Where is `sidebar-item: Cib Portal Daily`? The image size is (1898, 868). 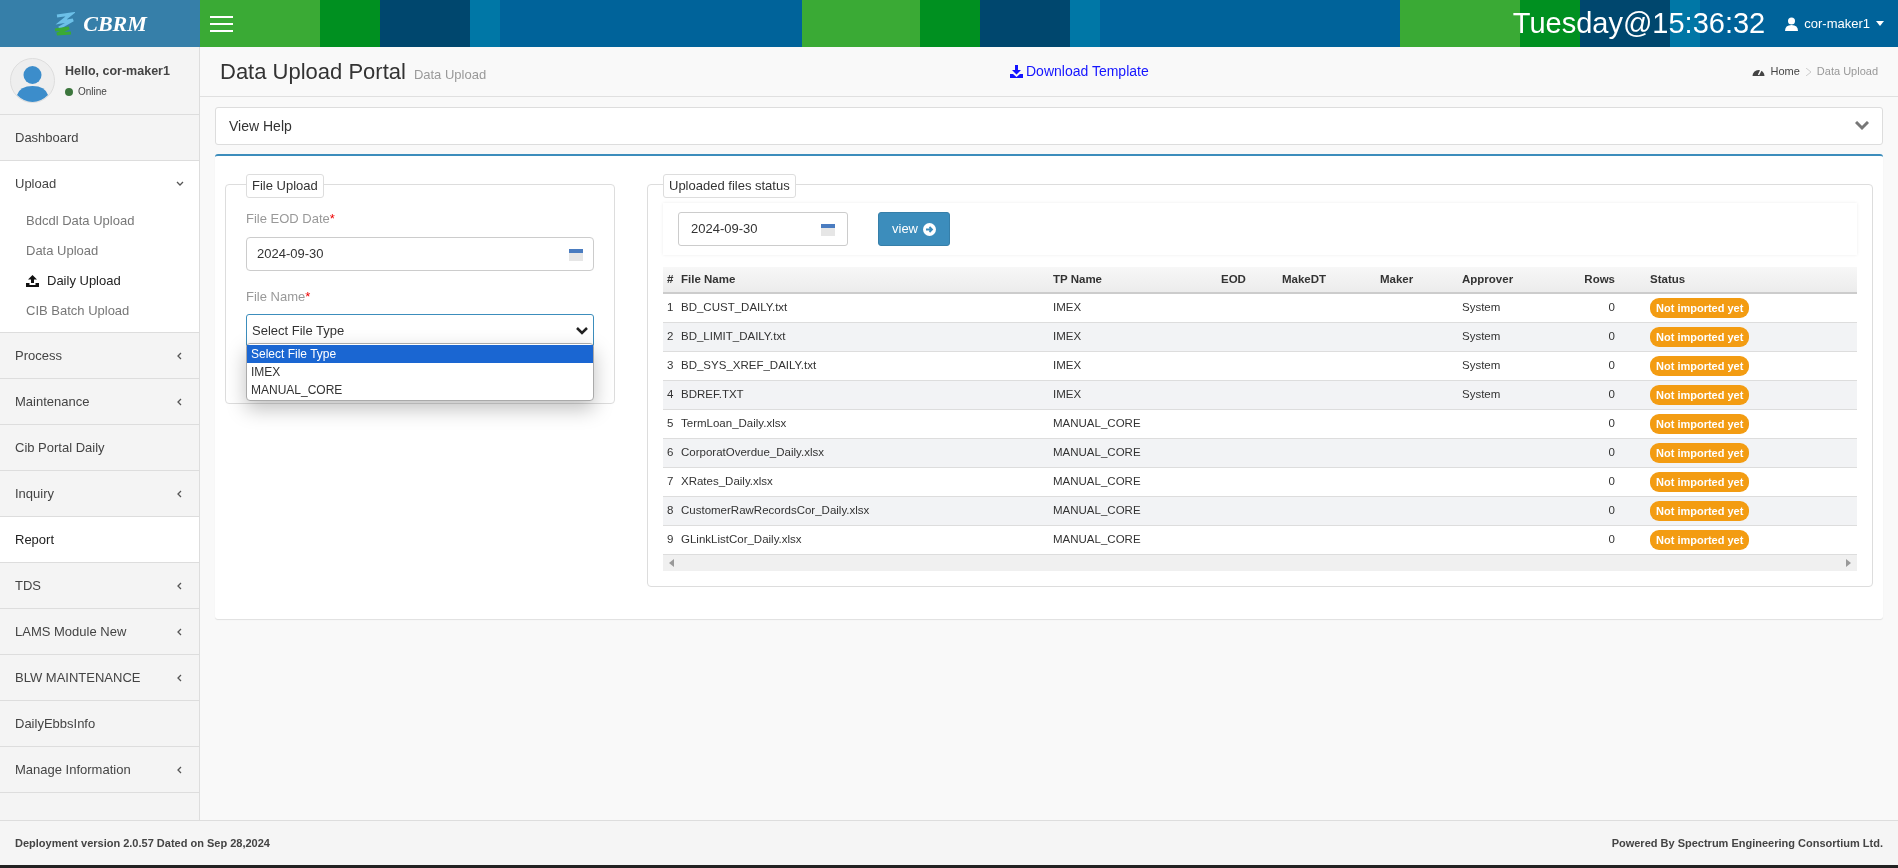
sidebar-item: Cib Portal Daily is located at coordinates (99, 447).